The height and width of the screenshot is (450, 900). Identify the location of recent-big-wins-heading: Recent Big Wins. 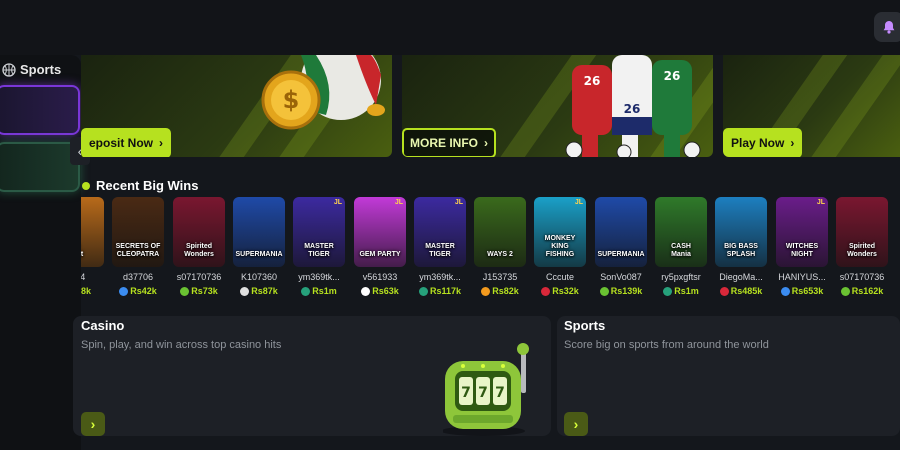
(140, 185).